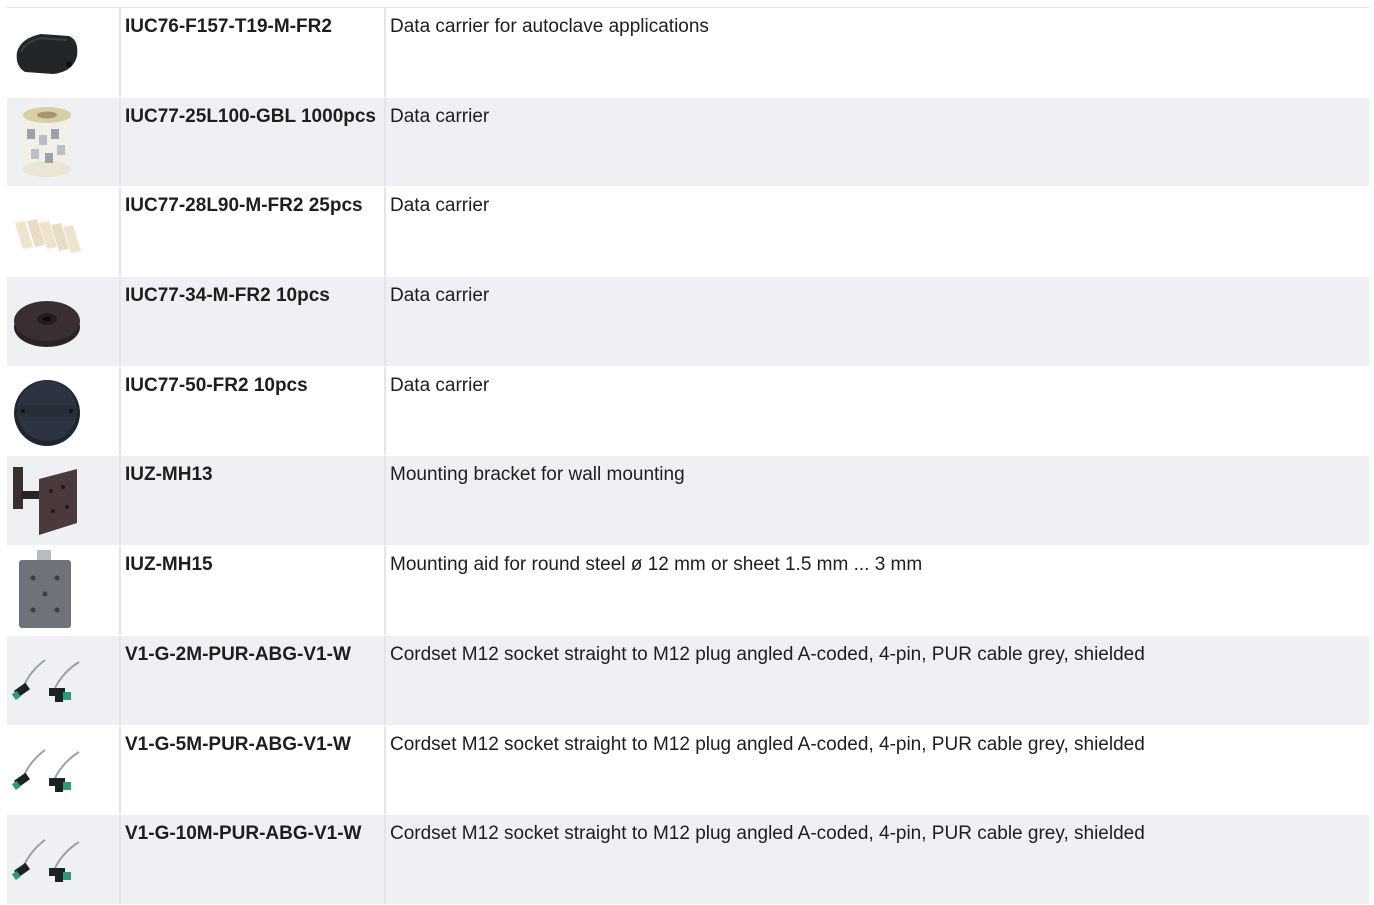  Describe the element at coordinates (169, 475) in the screenshot. I see `product-code: IUZ-MH13` at that location.